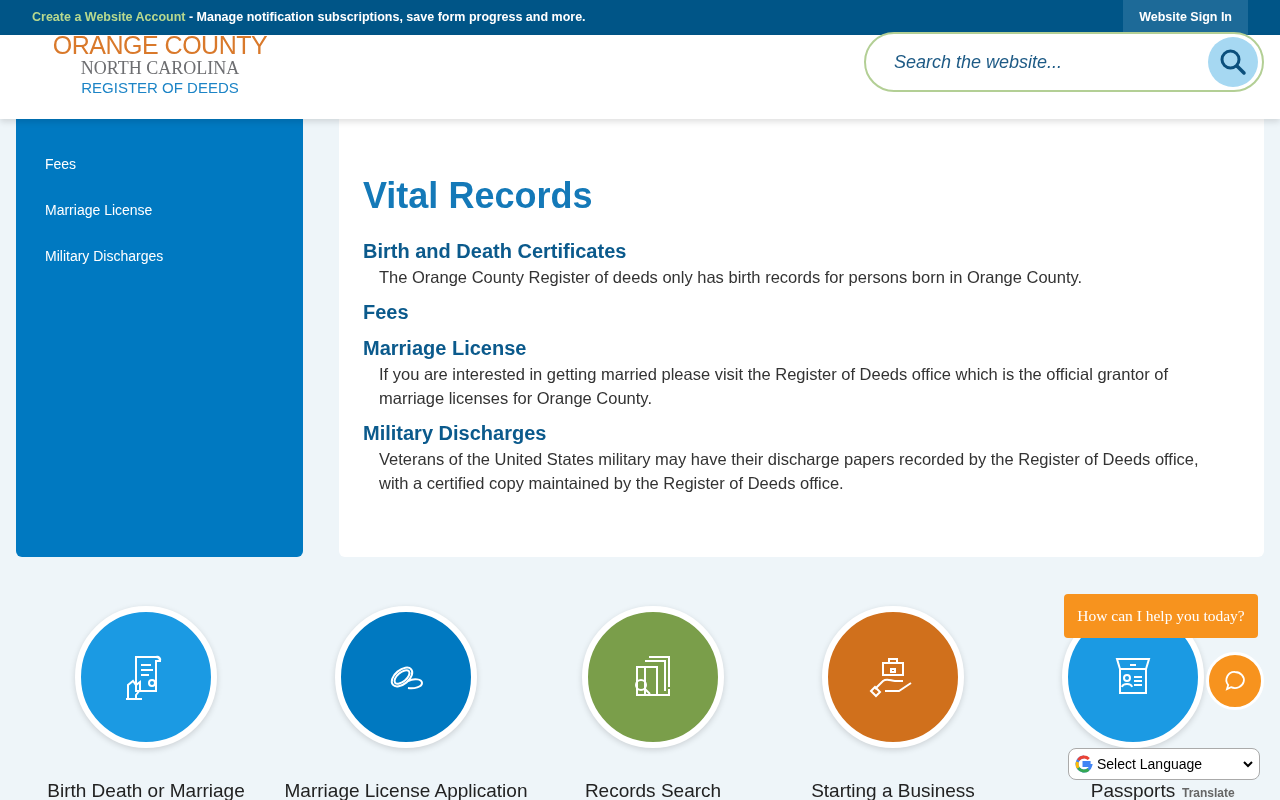  I want to click on section-description: If you are interested in getting married please visit the Register of Deeds office which is the official grantor of marriage licenses for Orange County., so click(774, 386).